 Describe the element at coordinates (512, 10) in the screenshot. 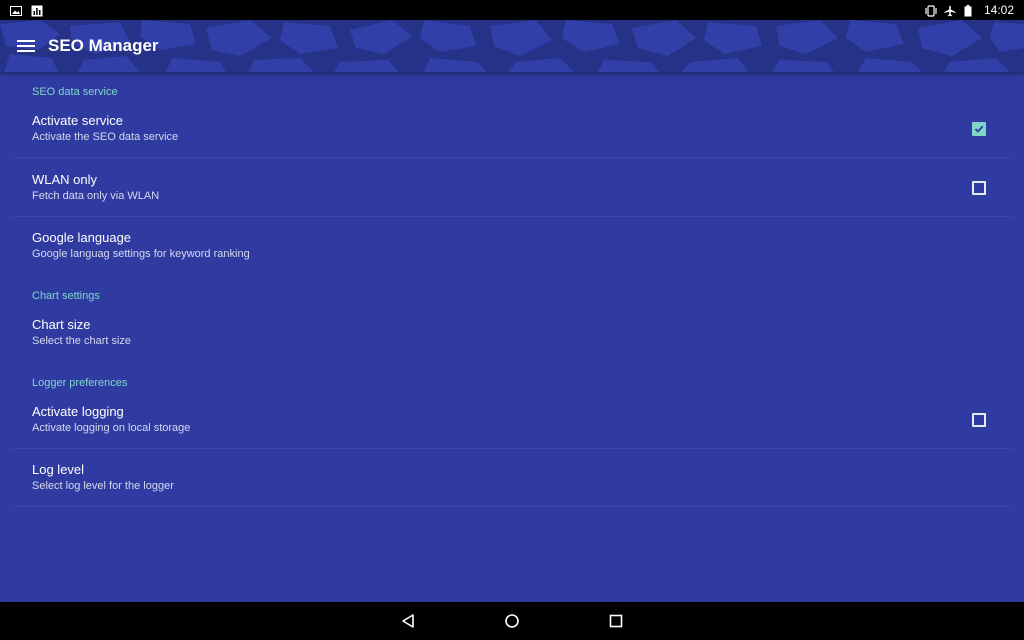

I see `status-bar: 14:02` at that location.